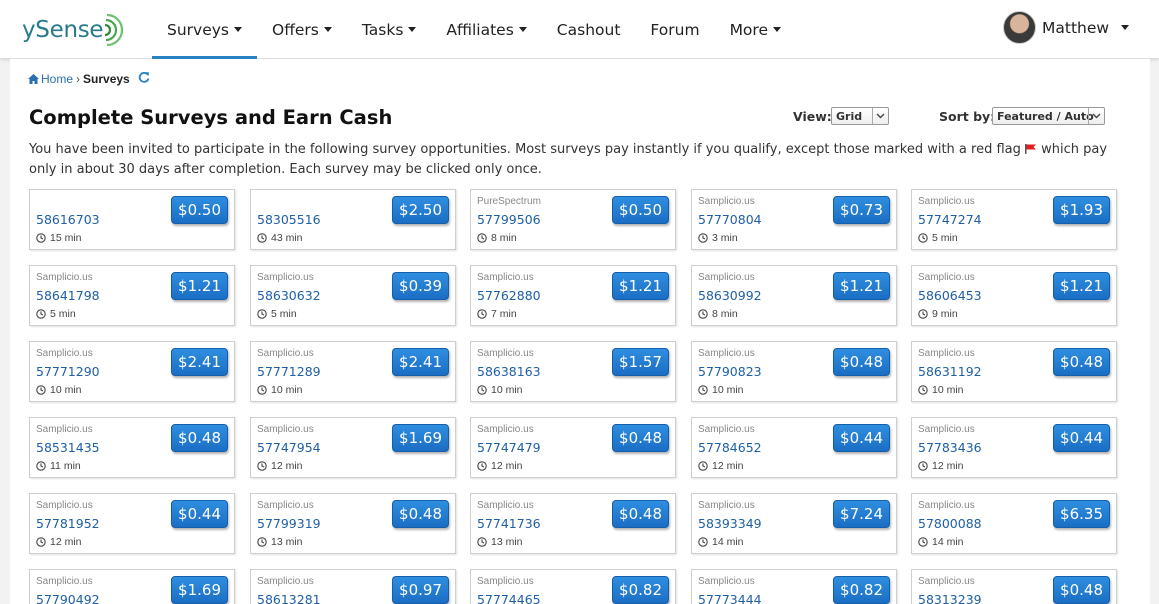 This screenshot has width=1159, height=604. What do you see at coordinates (1014, 447) in the screenshot?
I see `survey-card: Samplicio.us 57783436 12 min $0.44` at bounding box center [1014, 447].